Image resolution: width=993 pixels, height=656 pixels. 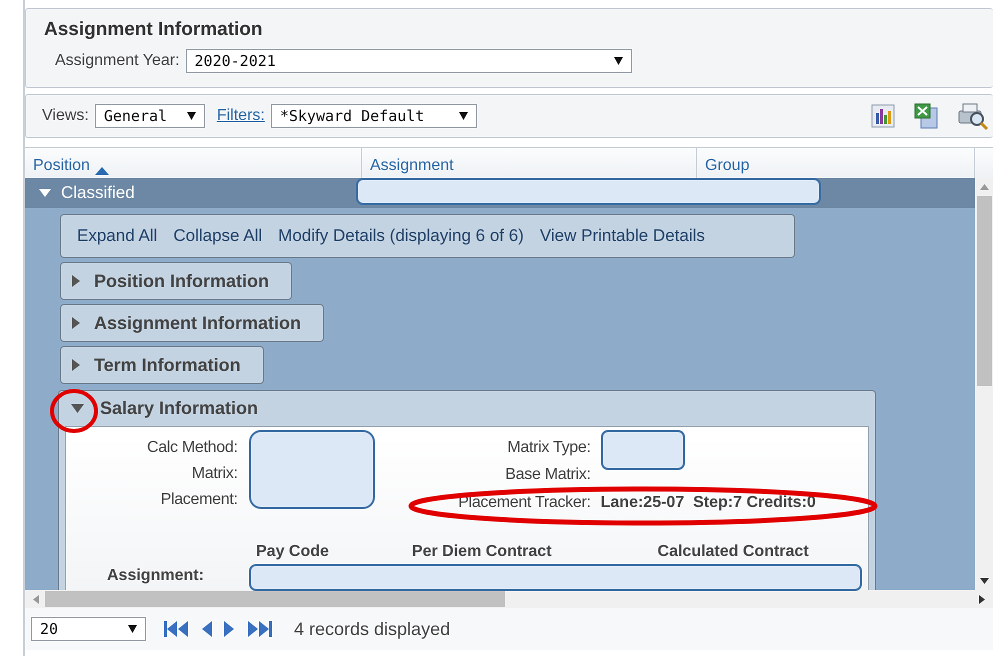 I want to click on filters-link: Filters:, so click(x=240, y=116).